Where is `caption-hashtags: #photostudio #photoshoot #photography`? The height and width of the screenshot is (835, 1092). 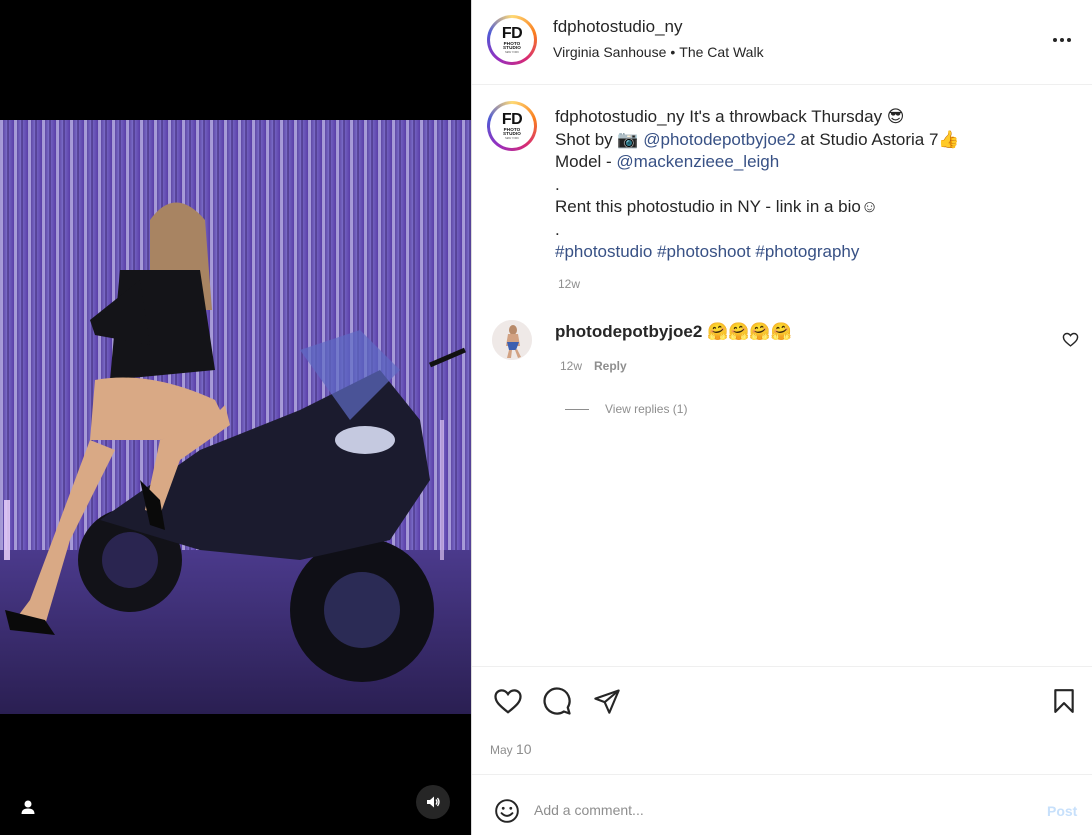
caption-hashtags: #photostudio #photoshoot #photography is located at coordinates (815, 252).